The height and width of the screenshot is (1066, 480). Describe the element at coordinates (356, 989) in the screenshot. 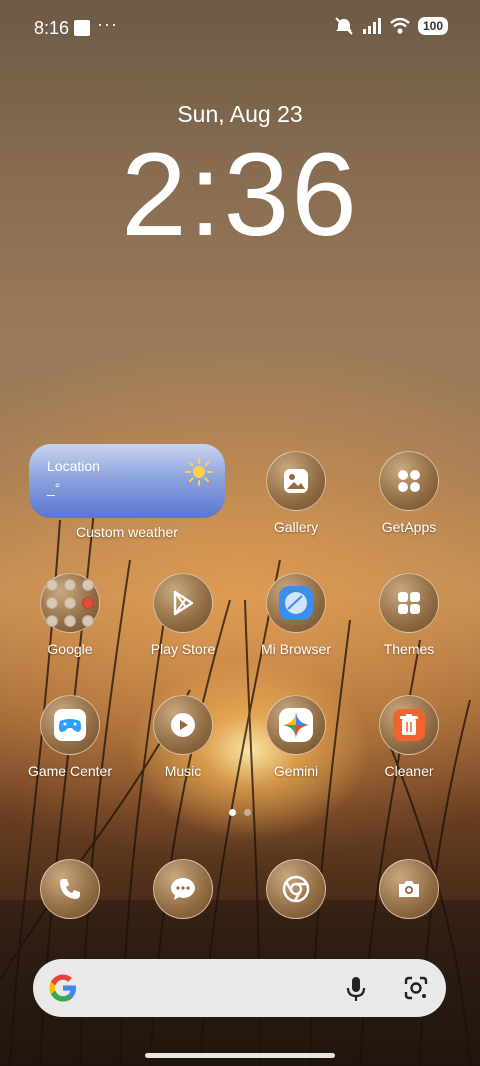

I see `microphone-icon` at that location.